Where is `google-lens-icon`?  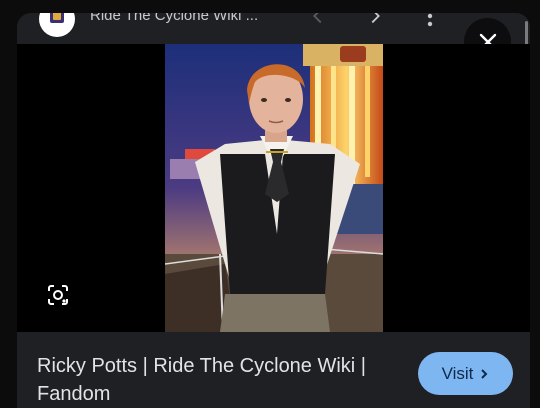
google-lens-icon is located at coordinates (58, 295).